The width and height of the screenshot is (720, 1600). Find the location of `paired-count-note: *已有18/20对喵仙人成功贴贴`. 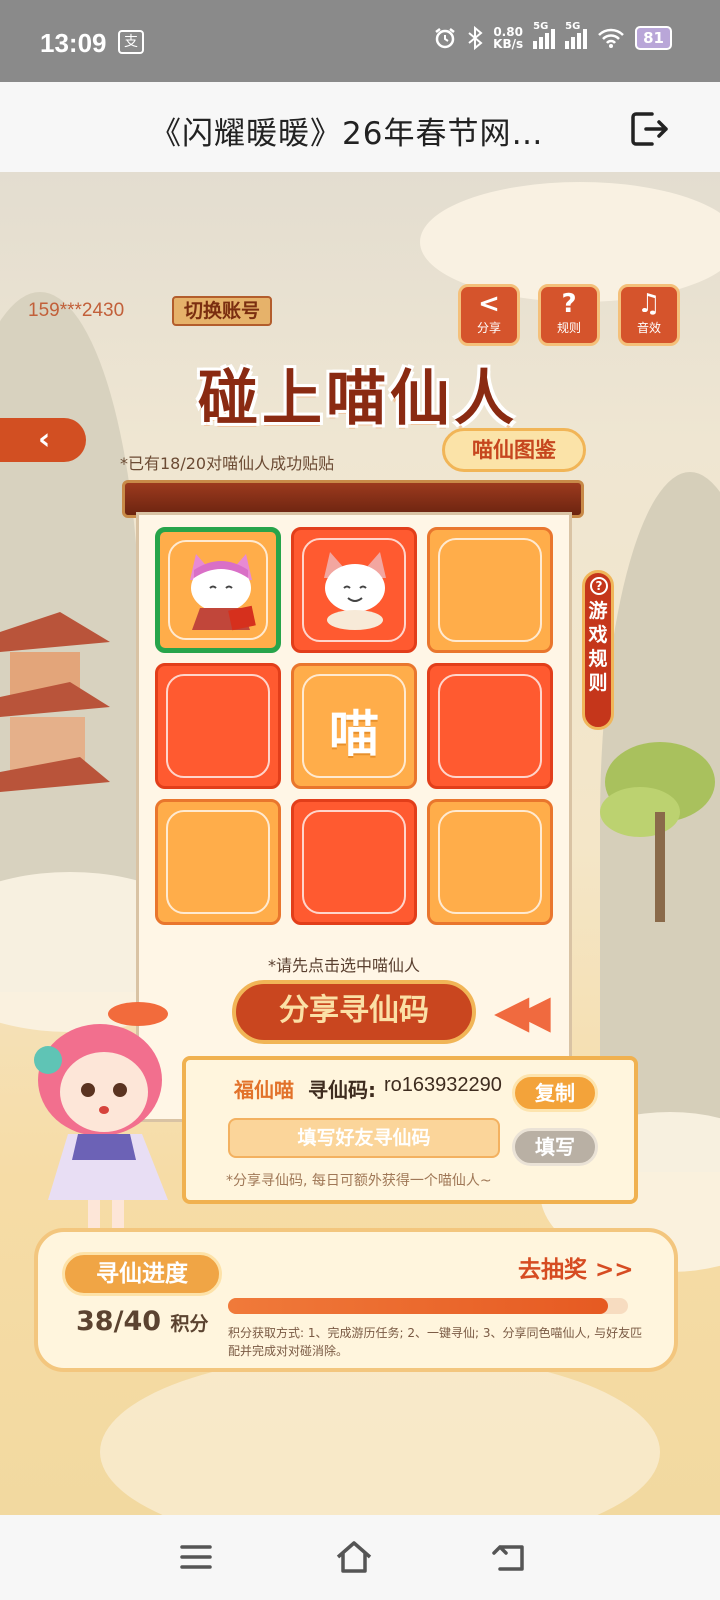

paired-count-note: *已有18/20对喵仙人成功贴贴 is located at coordinates (227, 463).